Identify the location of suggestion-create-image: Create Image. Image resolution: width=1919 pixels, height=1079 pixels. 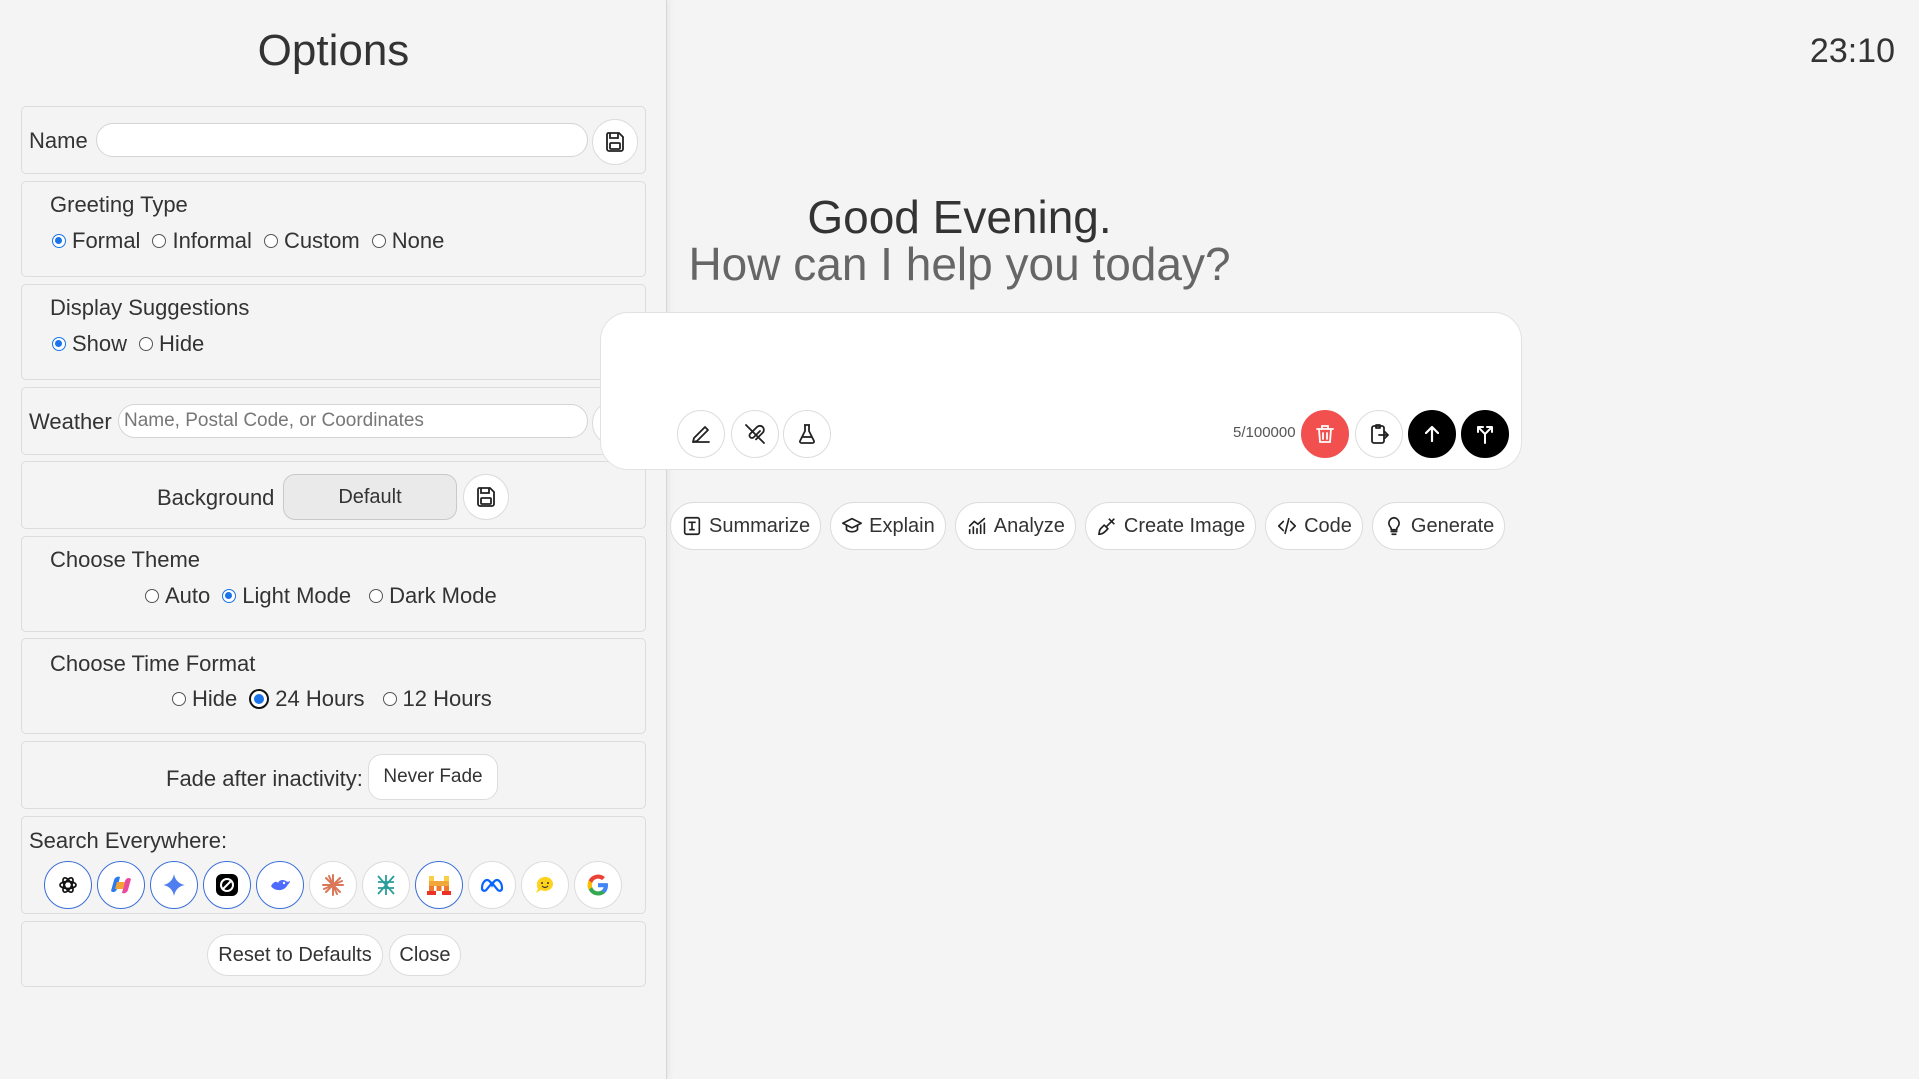
(1170, 526).